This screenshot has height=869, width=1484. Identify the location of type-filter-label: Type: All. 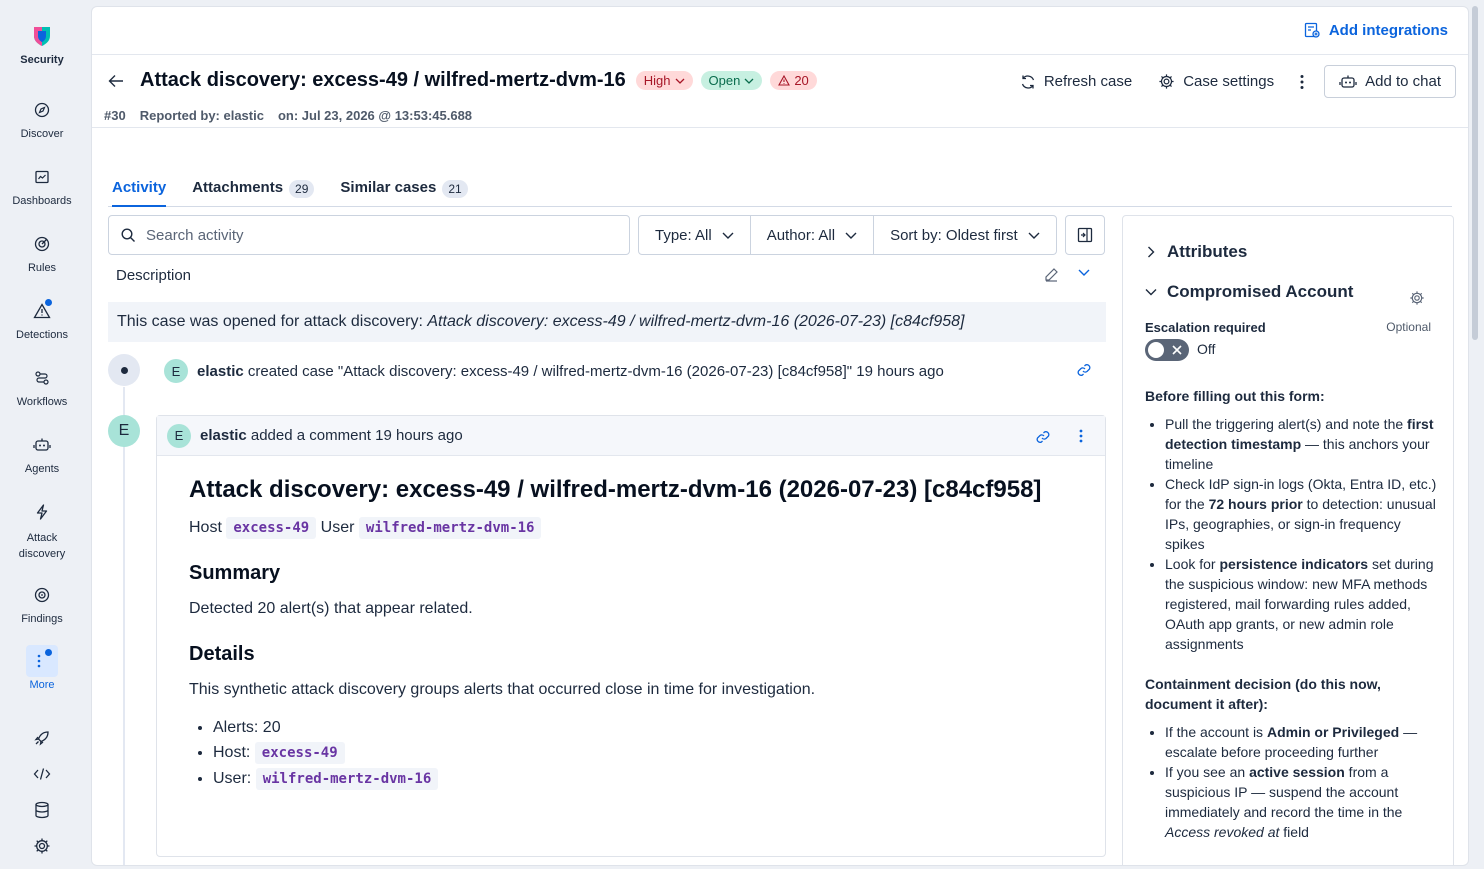
(683, 235).